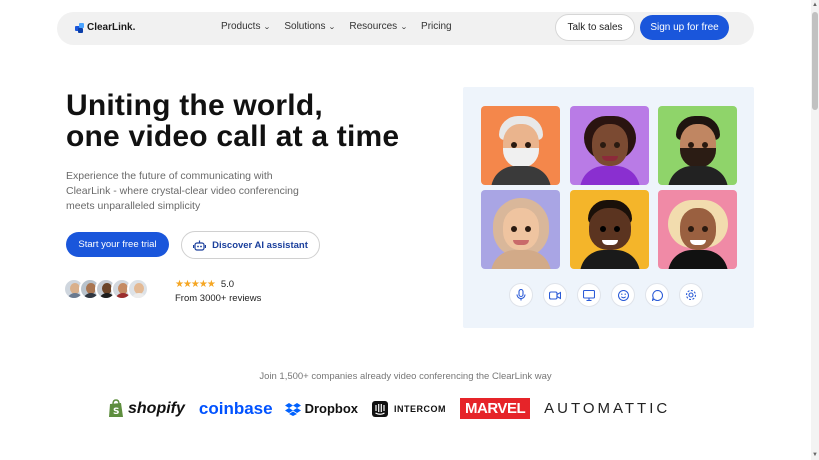 The width and height of the screenshot is (819, 460). What do you see at coordinates (691, 295) in the screenshot?
I see `settings-icon` at bounding box center [691, 295].